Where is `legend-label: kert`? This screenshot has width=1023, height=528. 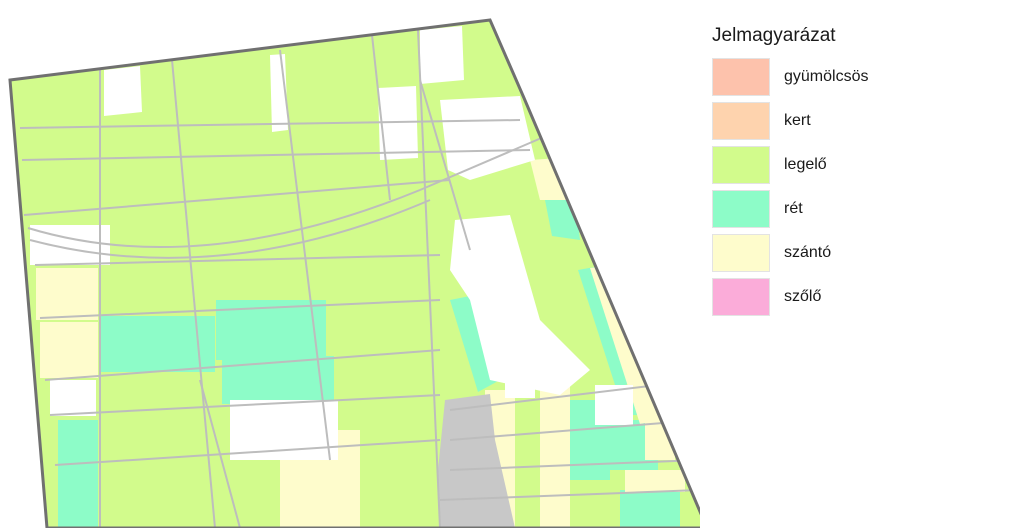
legend-label: kert is located at coordinates (797, 120).